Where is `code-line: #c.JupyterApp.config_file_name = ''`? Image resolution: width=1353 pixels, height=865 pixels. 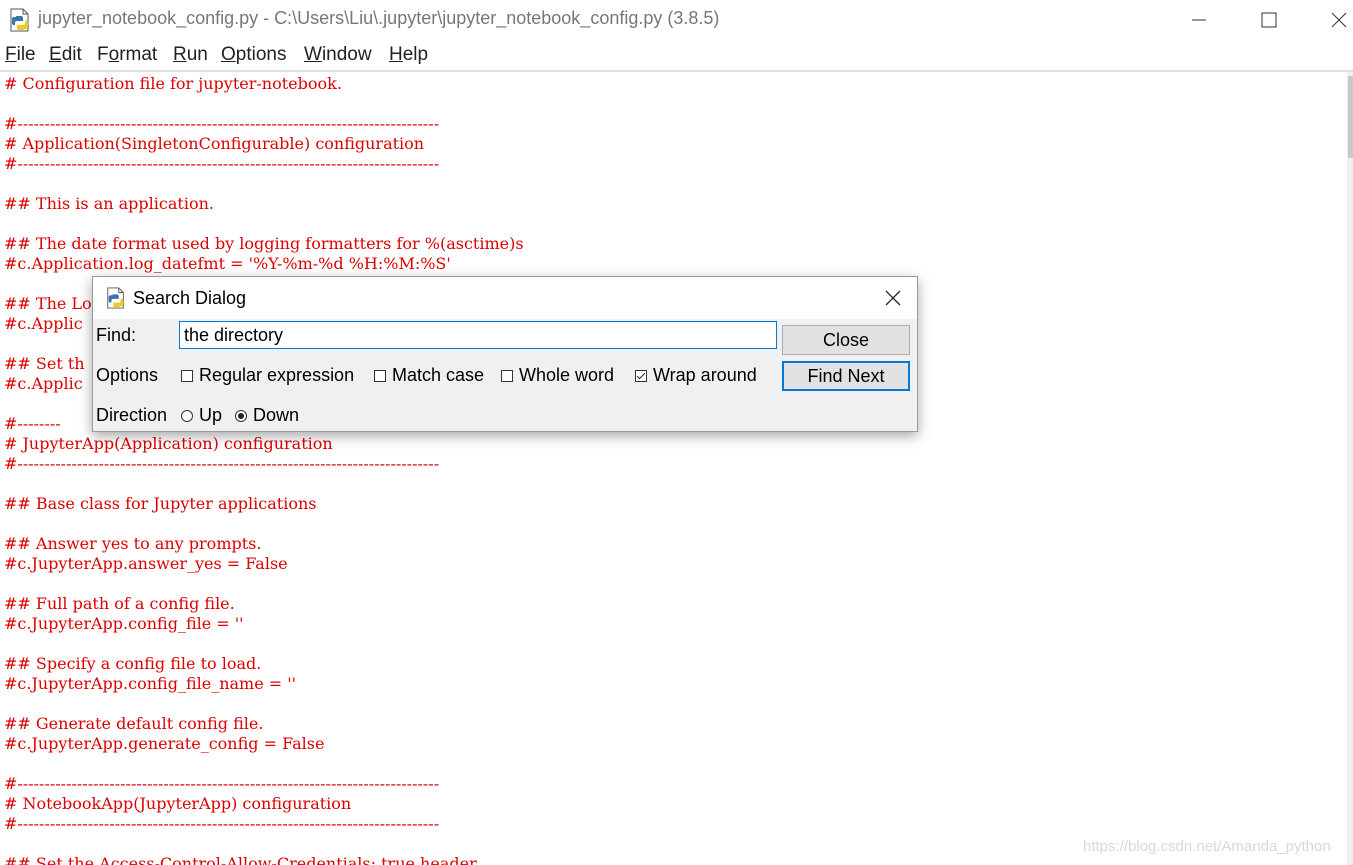
code-line: #c.JupyterApp.config_file_name = '' is located at coordinates (150, 684).